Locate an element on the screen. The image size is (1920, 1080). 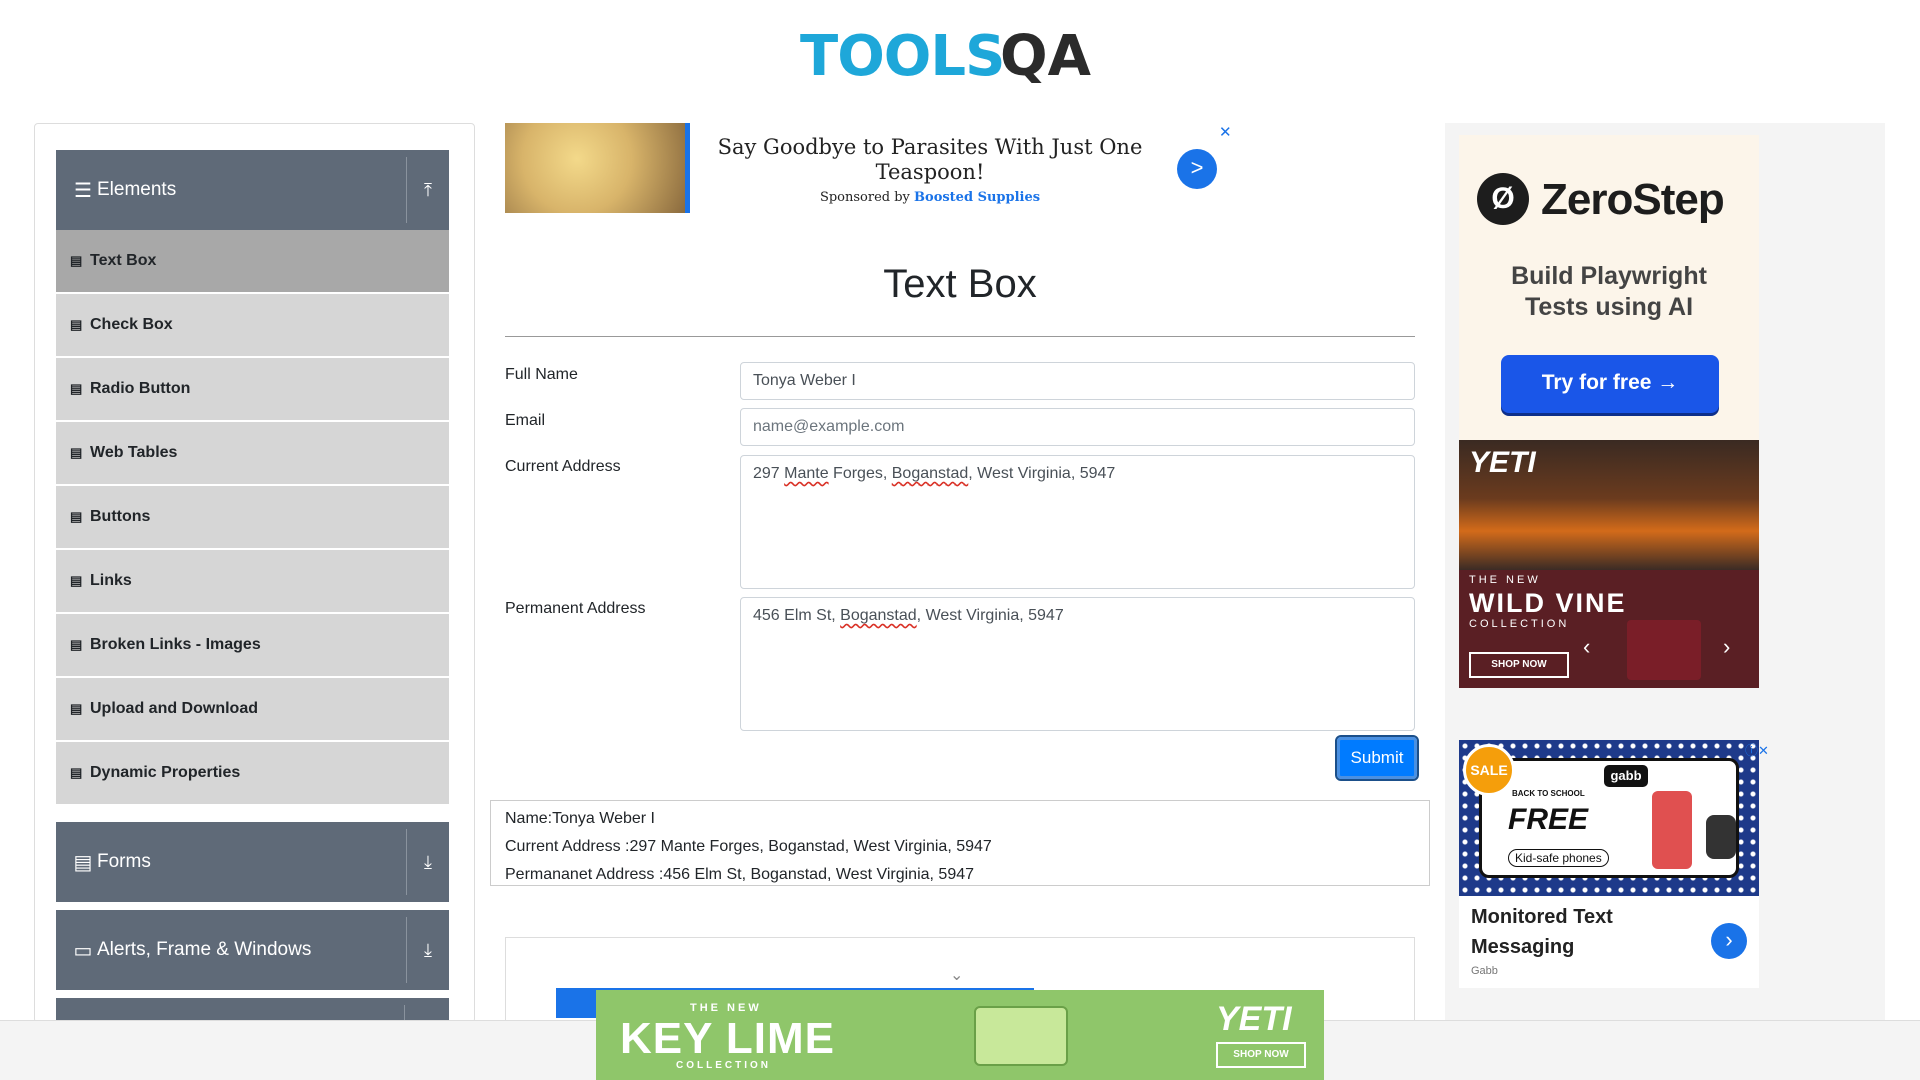
group-label: Alerts, Frame & Windows is located at coordinates (204, 949).